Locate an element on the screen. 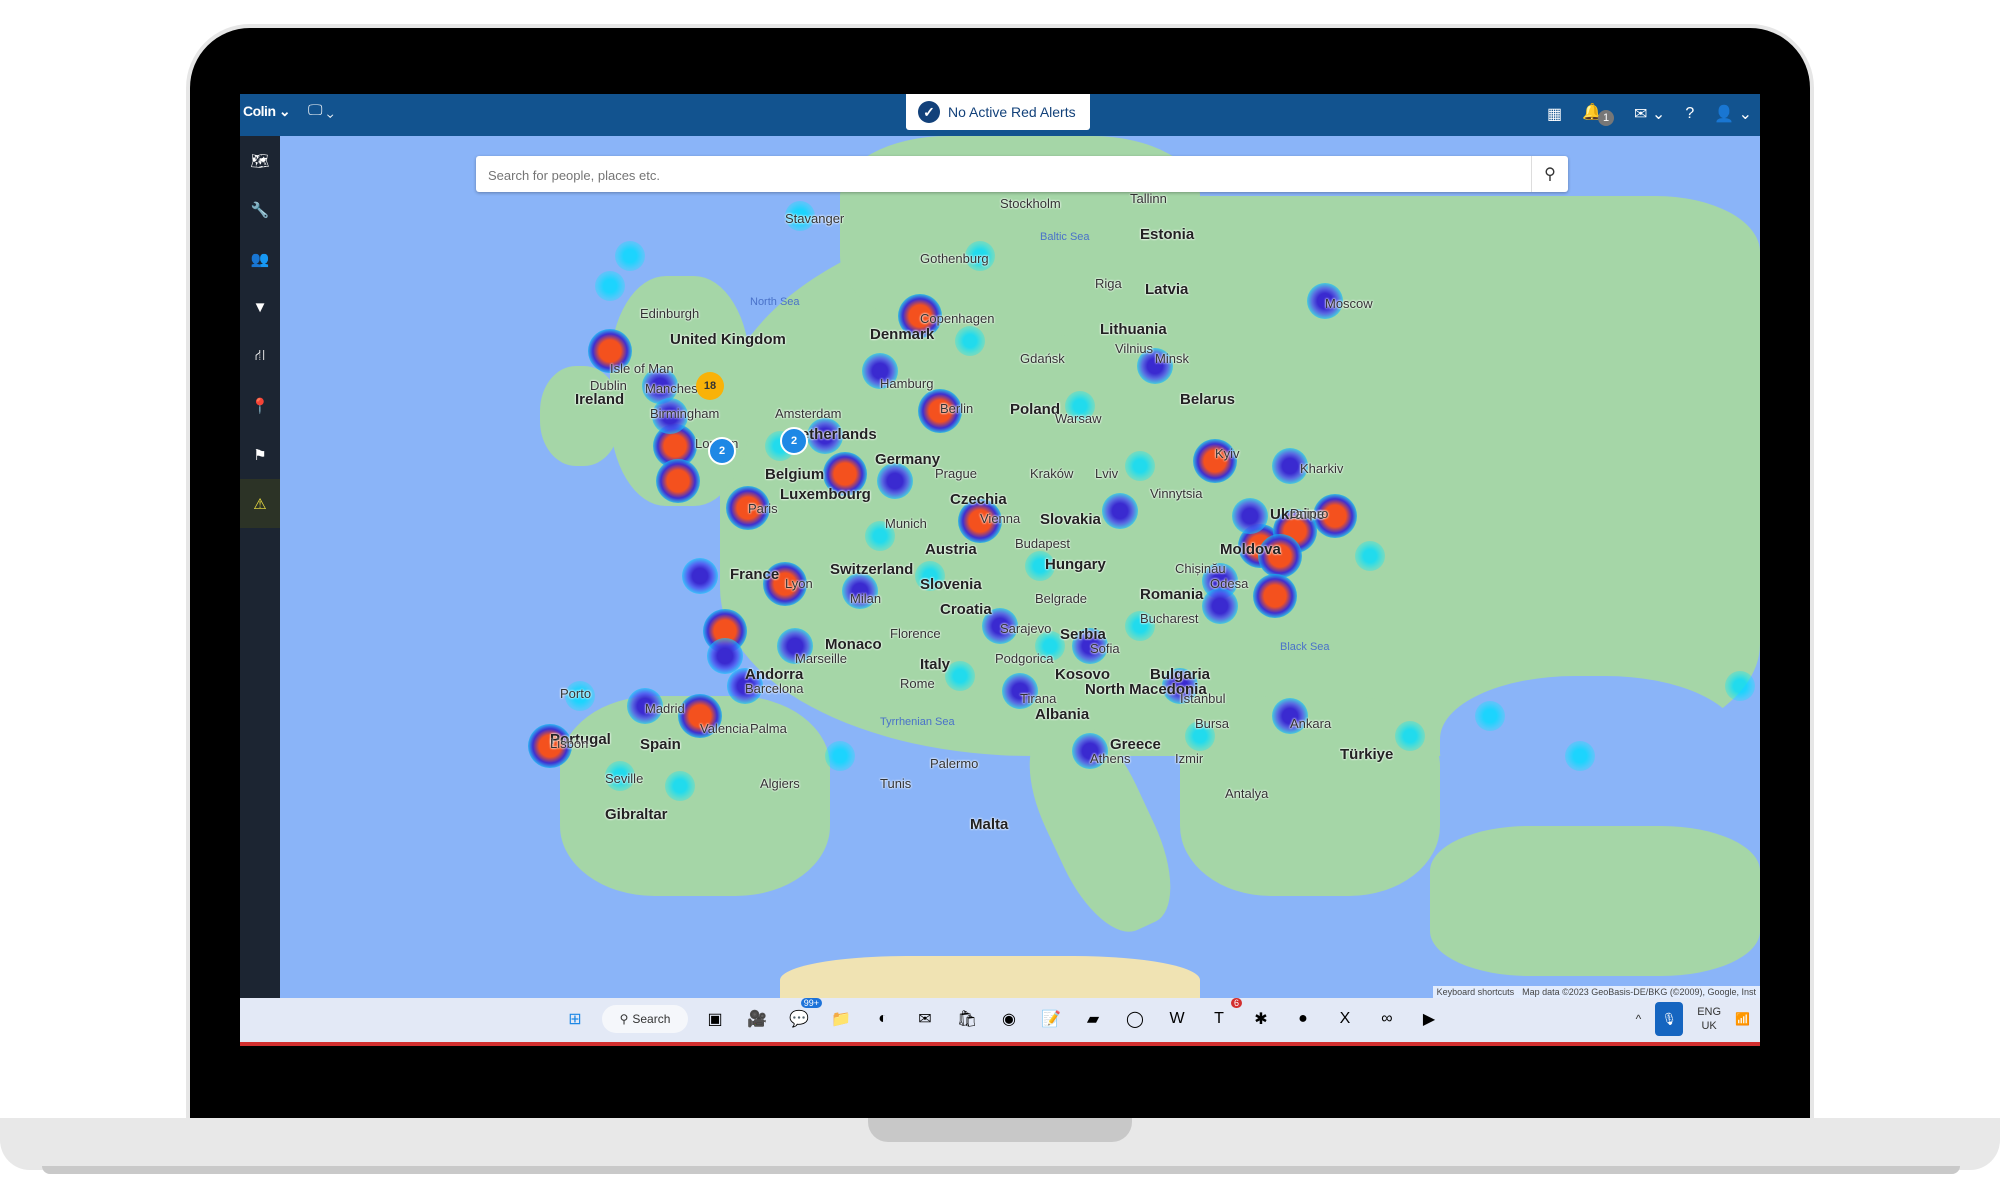 The width and height of the screenshot is (2000, 1200). city-label: Budapest is located at coordinates (1042, 543).